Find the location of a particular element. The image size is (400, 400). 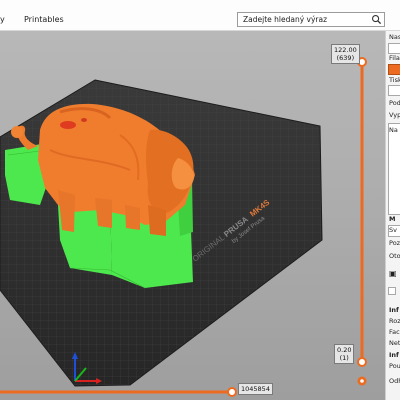

sidebar-label-face: Face is located at coordinates (394, 332).